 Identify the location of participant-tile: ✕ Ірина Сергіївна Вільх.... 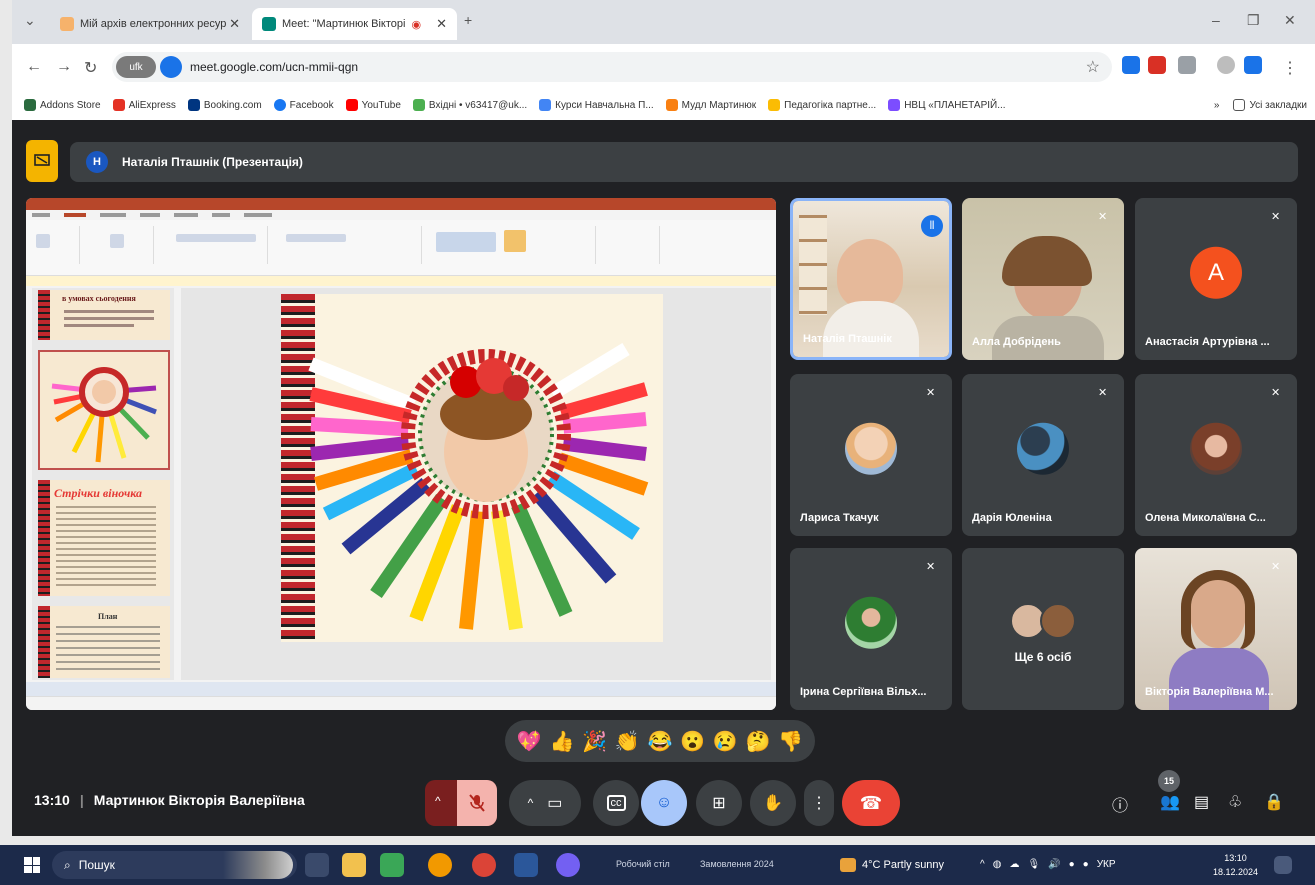
(871, 629).